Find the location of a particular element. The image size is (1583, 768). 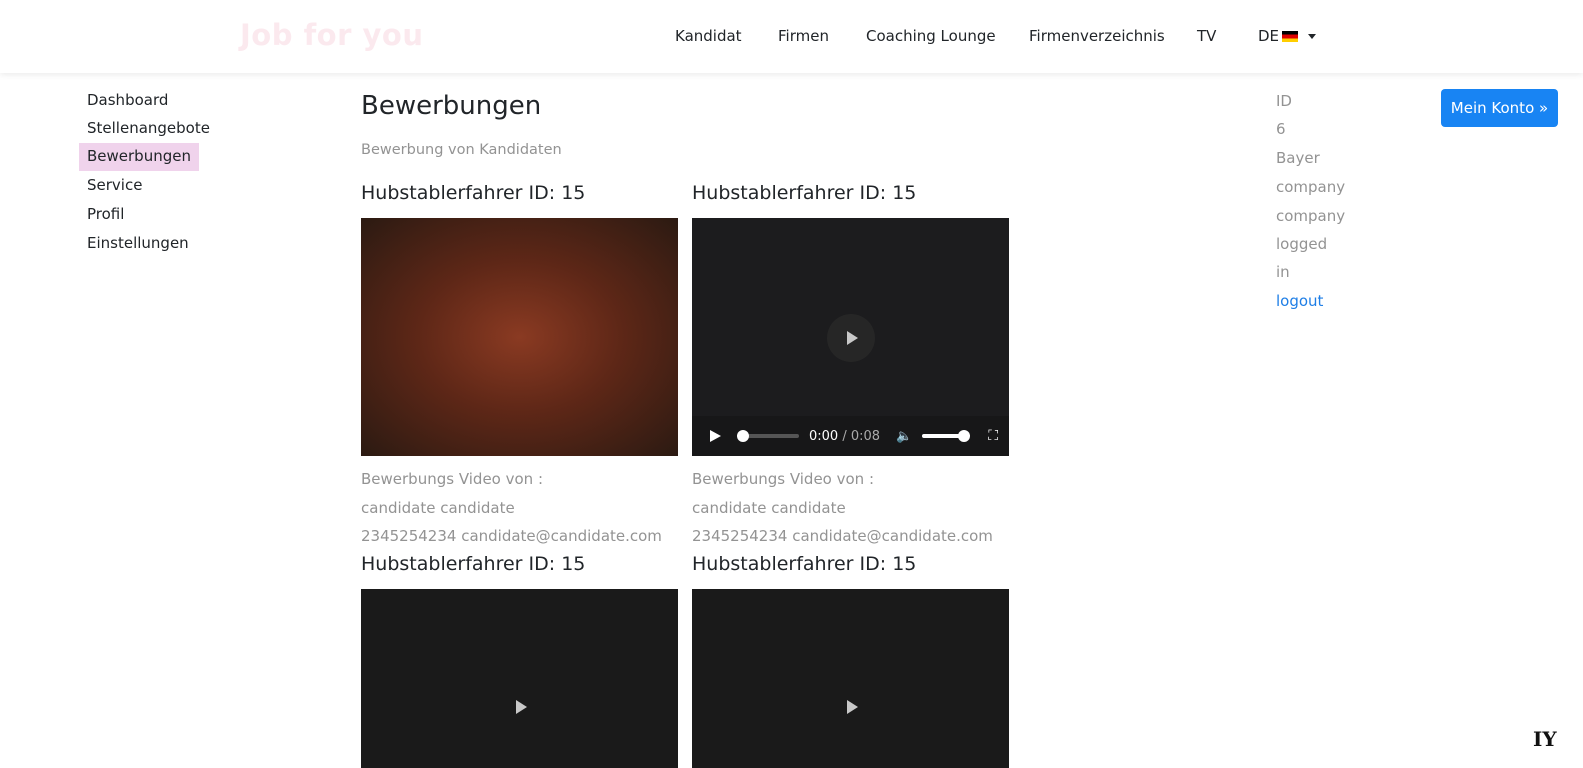

sidebar-item-einstellungen: Einstellungen is located at coordinates (138, 244).